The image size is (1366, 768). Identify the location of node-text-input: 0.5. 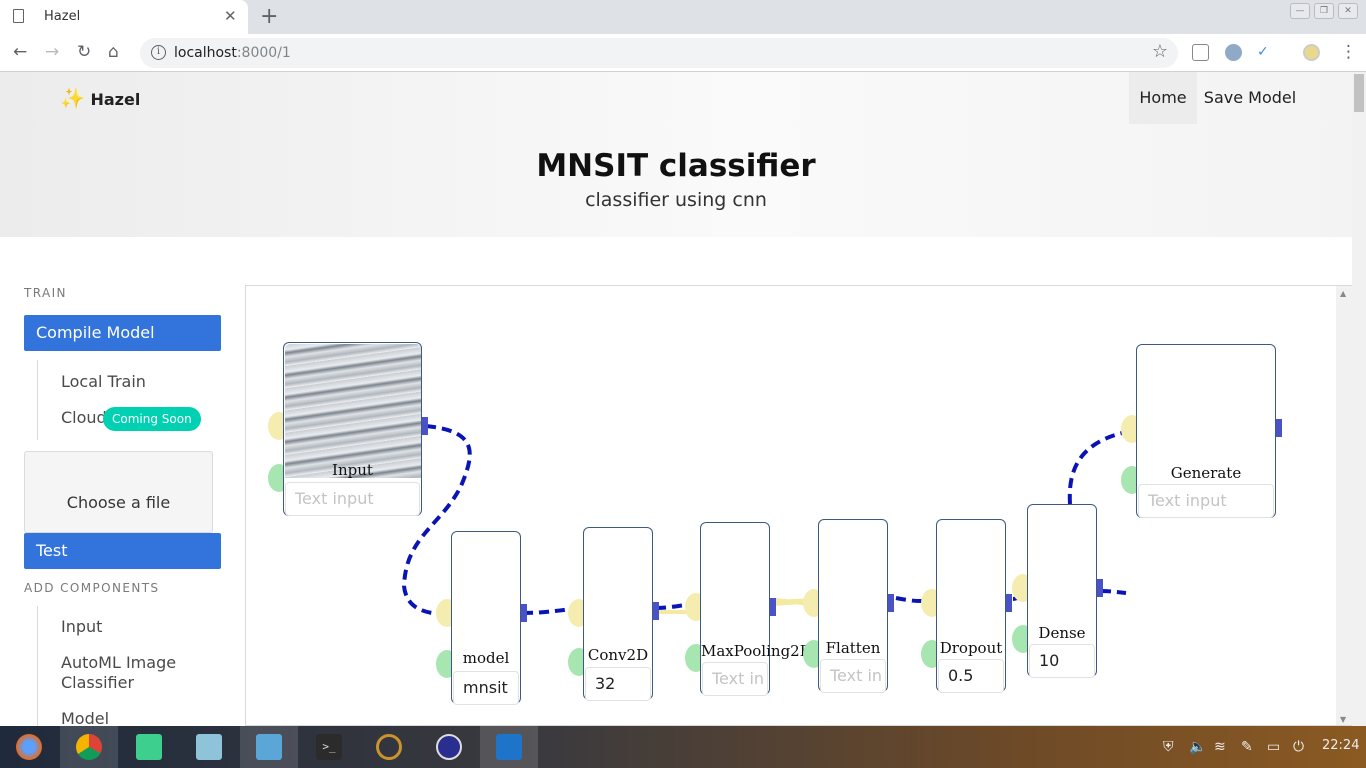
(971, 676).